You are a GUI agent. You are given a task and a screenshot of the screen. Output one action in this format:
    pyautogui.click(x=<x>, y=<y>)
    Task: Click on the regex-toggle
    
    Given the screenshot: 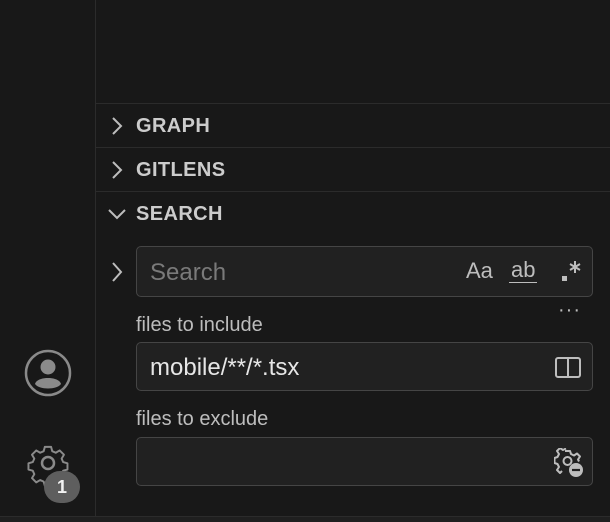 What is the action you would take?
    pyautogui.click(x=571, y=271)
    